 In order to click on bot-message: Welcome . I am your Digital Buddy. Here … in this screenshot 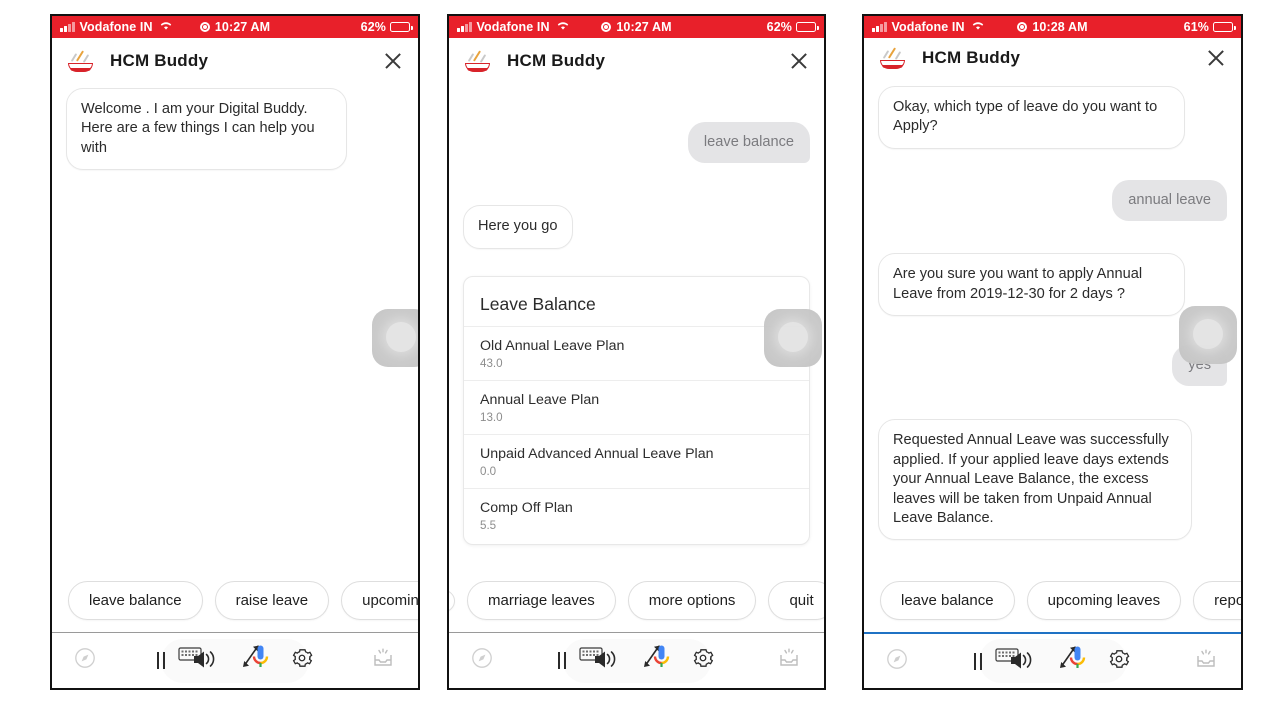, I will do `click(206, 129)`.